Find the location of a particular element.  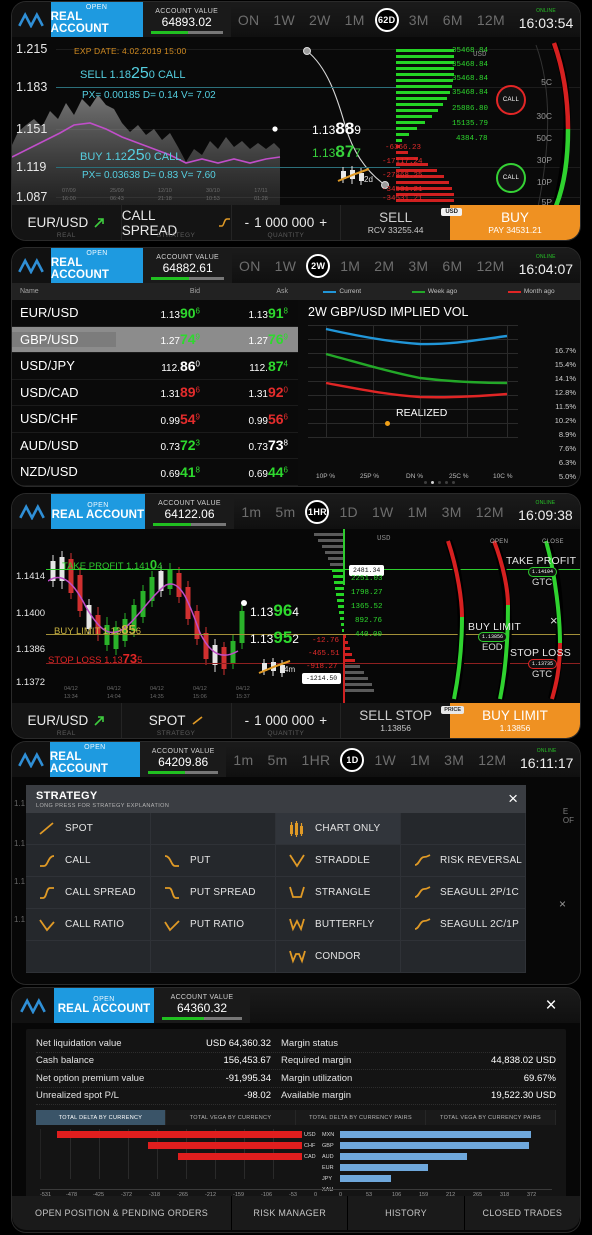

strategy-item-seagull-2c-1p: SEAGULL 2C/1P is located at coordinates (463, 925).